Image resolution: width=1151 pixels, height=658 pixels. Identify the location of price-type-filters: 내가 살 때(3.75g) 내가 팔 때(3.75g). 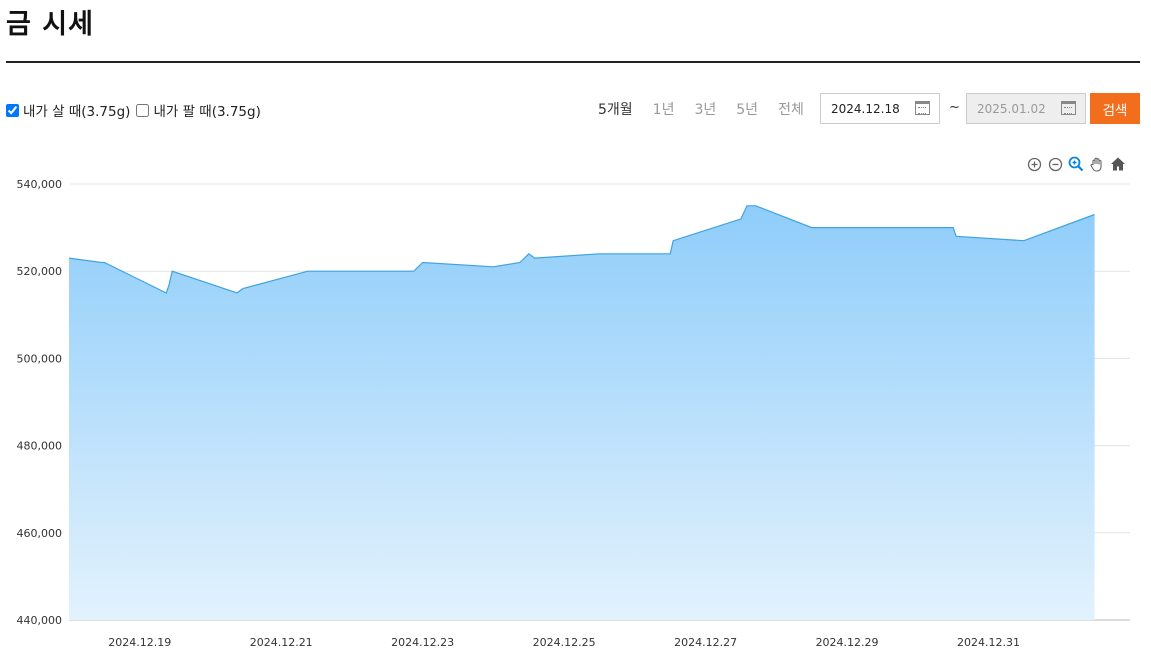
(136, 110).